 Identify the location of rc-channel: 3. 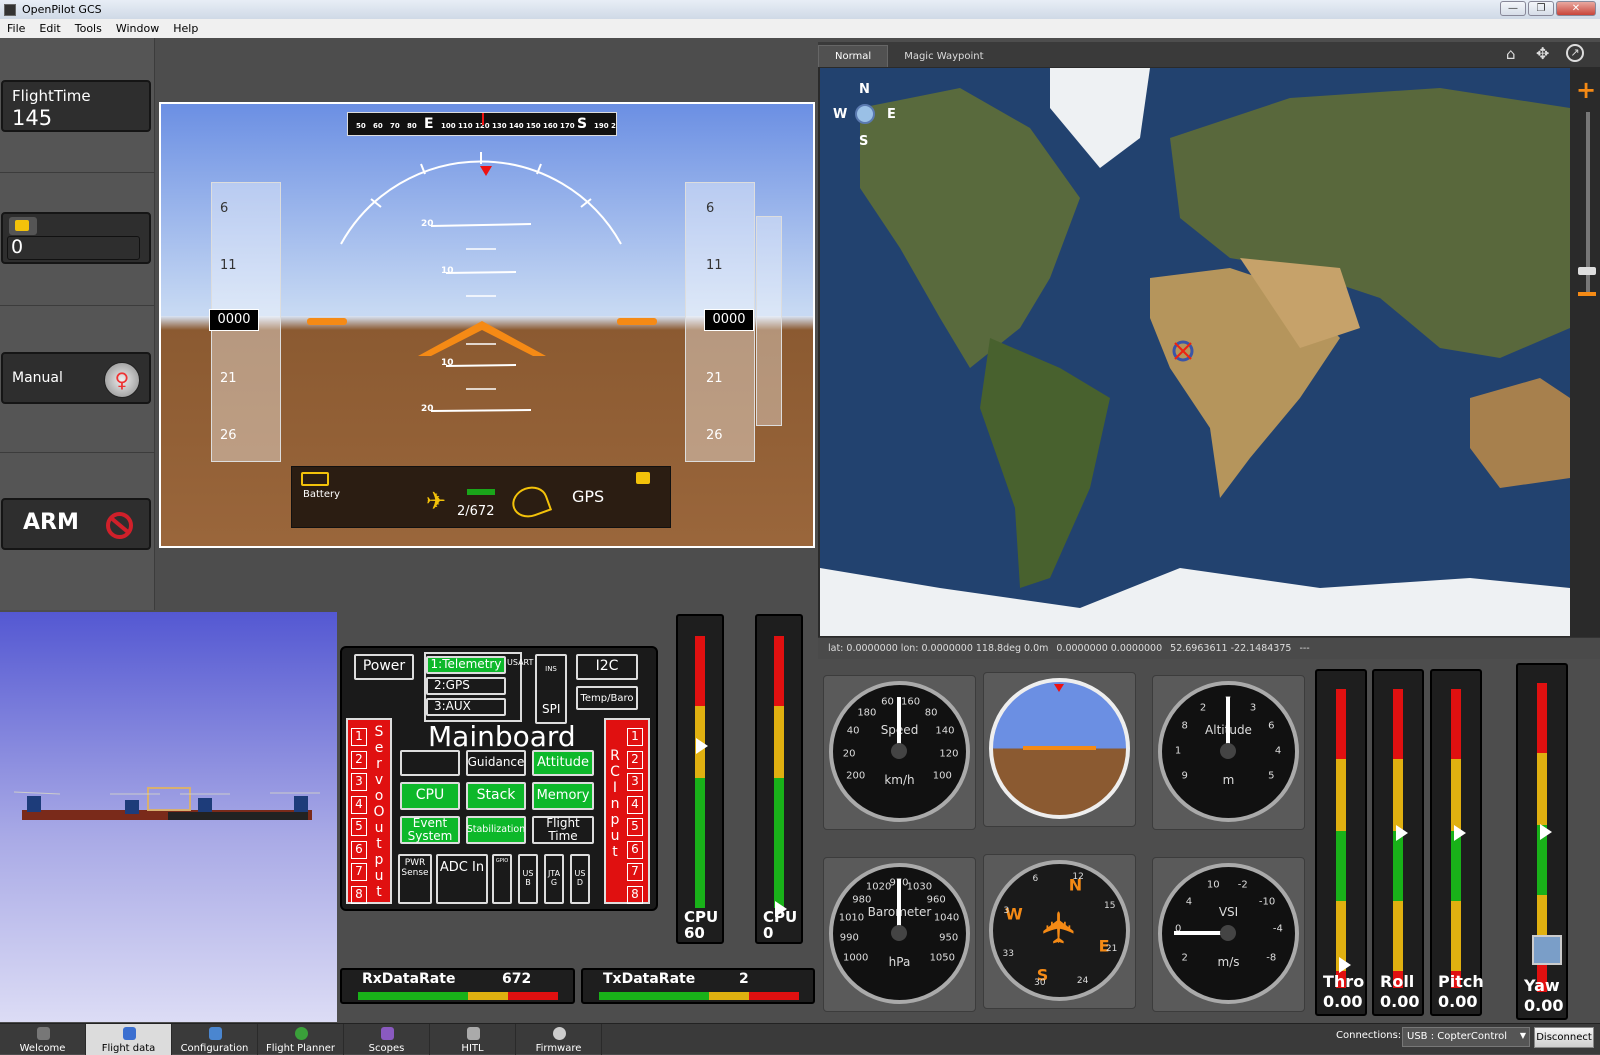
(635, 782).